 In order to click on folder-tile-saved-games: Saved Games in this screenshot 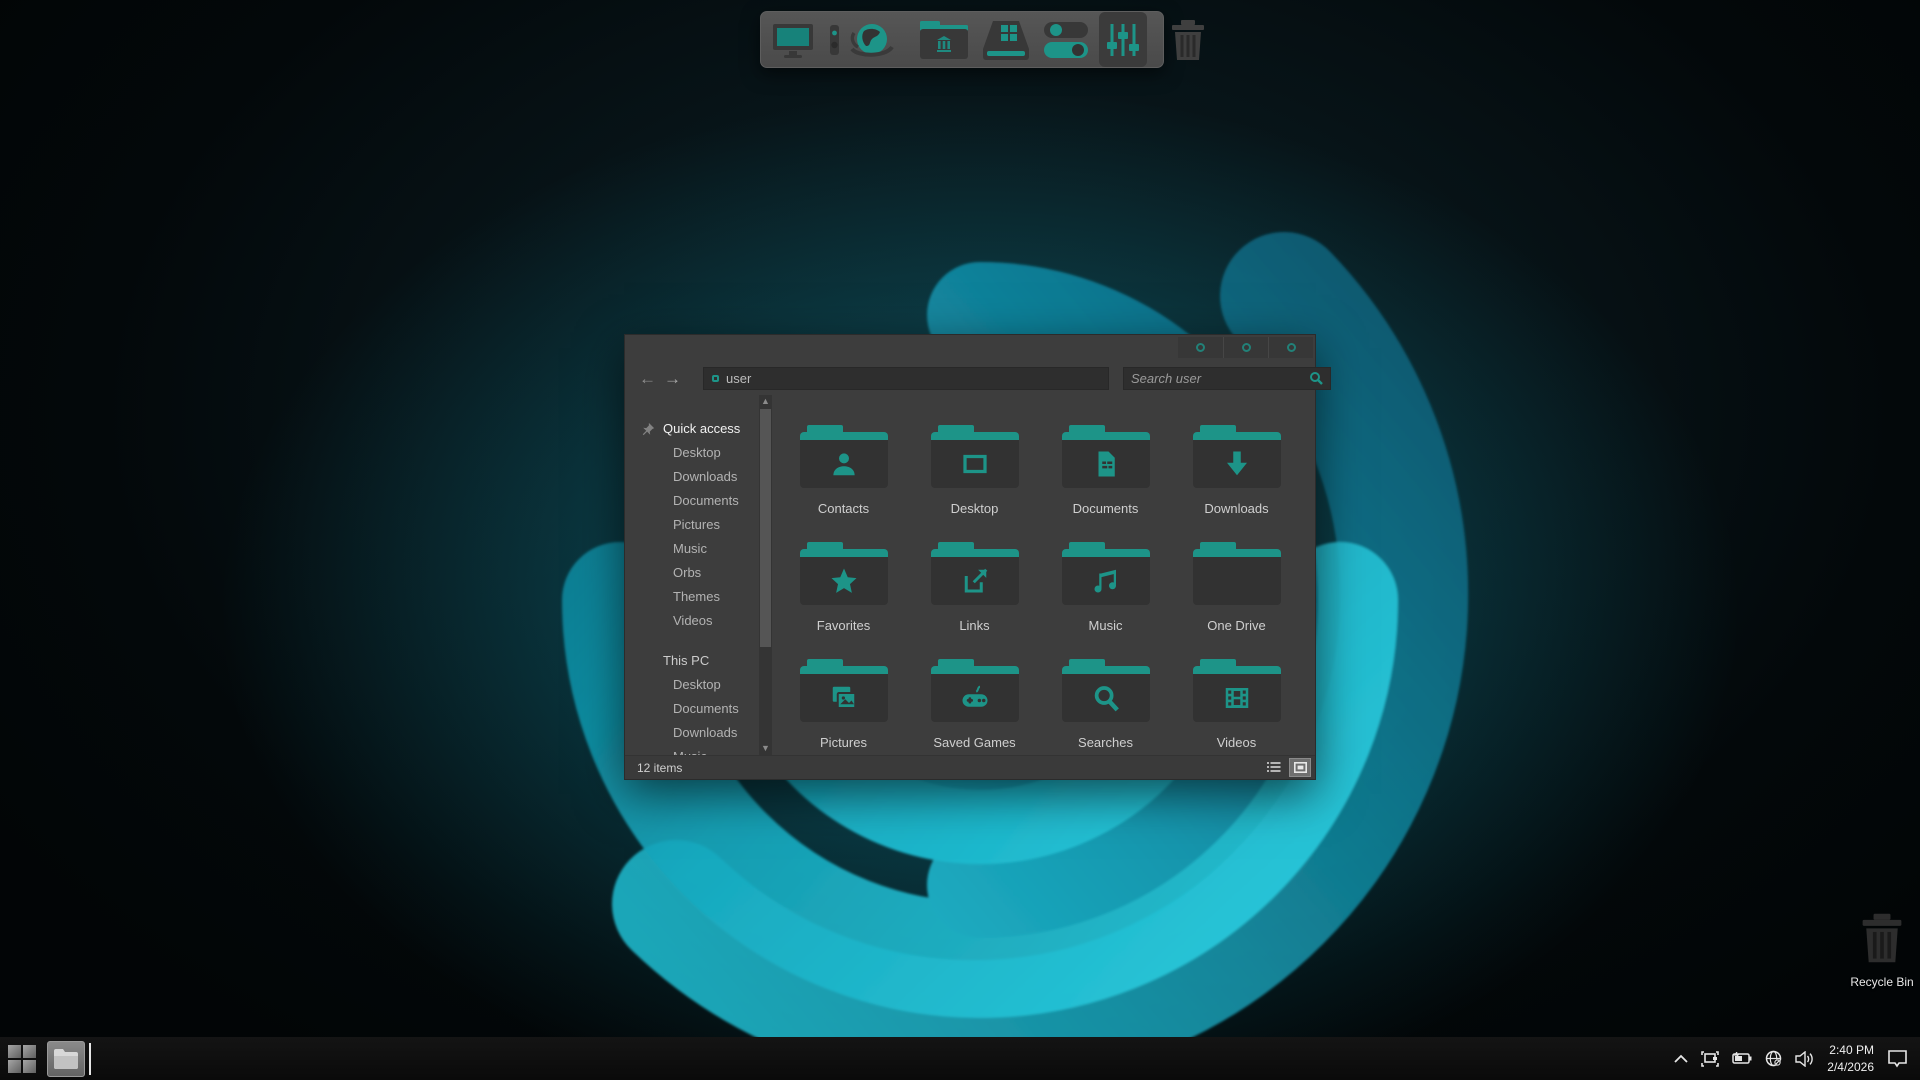, I will do `click(974, 705)`.